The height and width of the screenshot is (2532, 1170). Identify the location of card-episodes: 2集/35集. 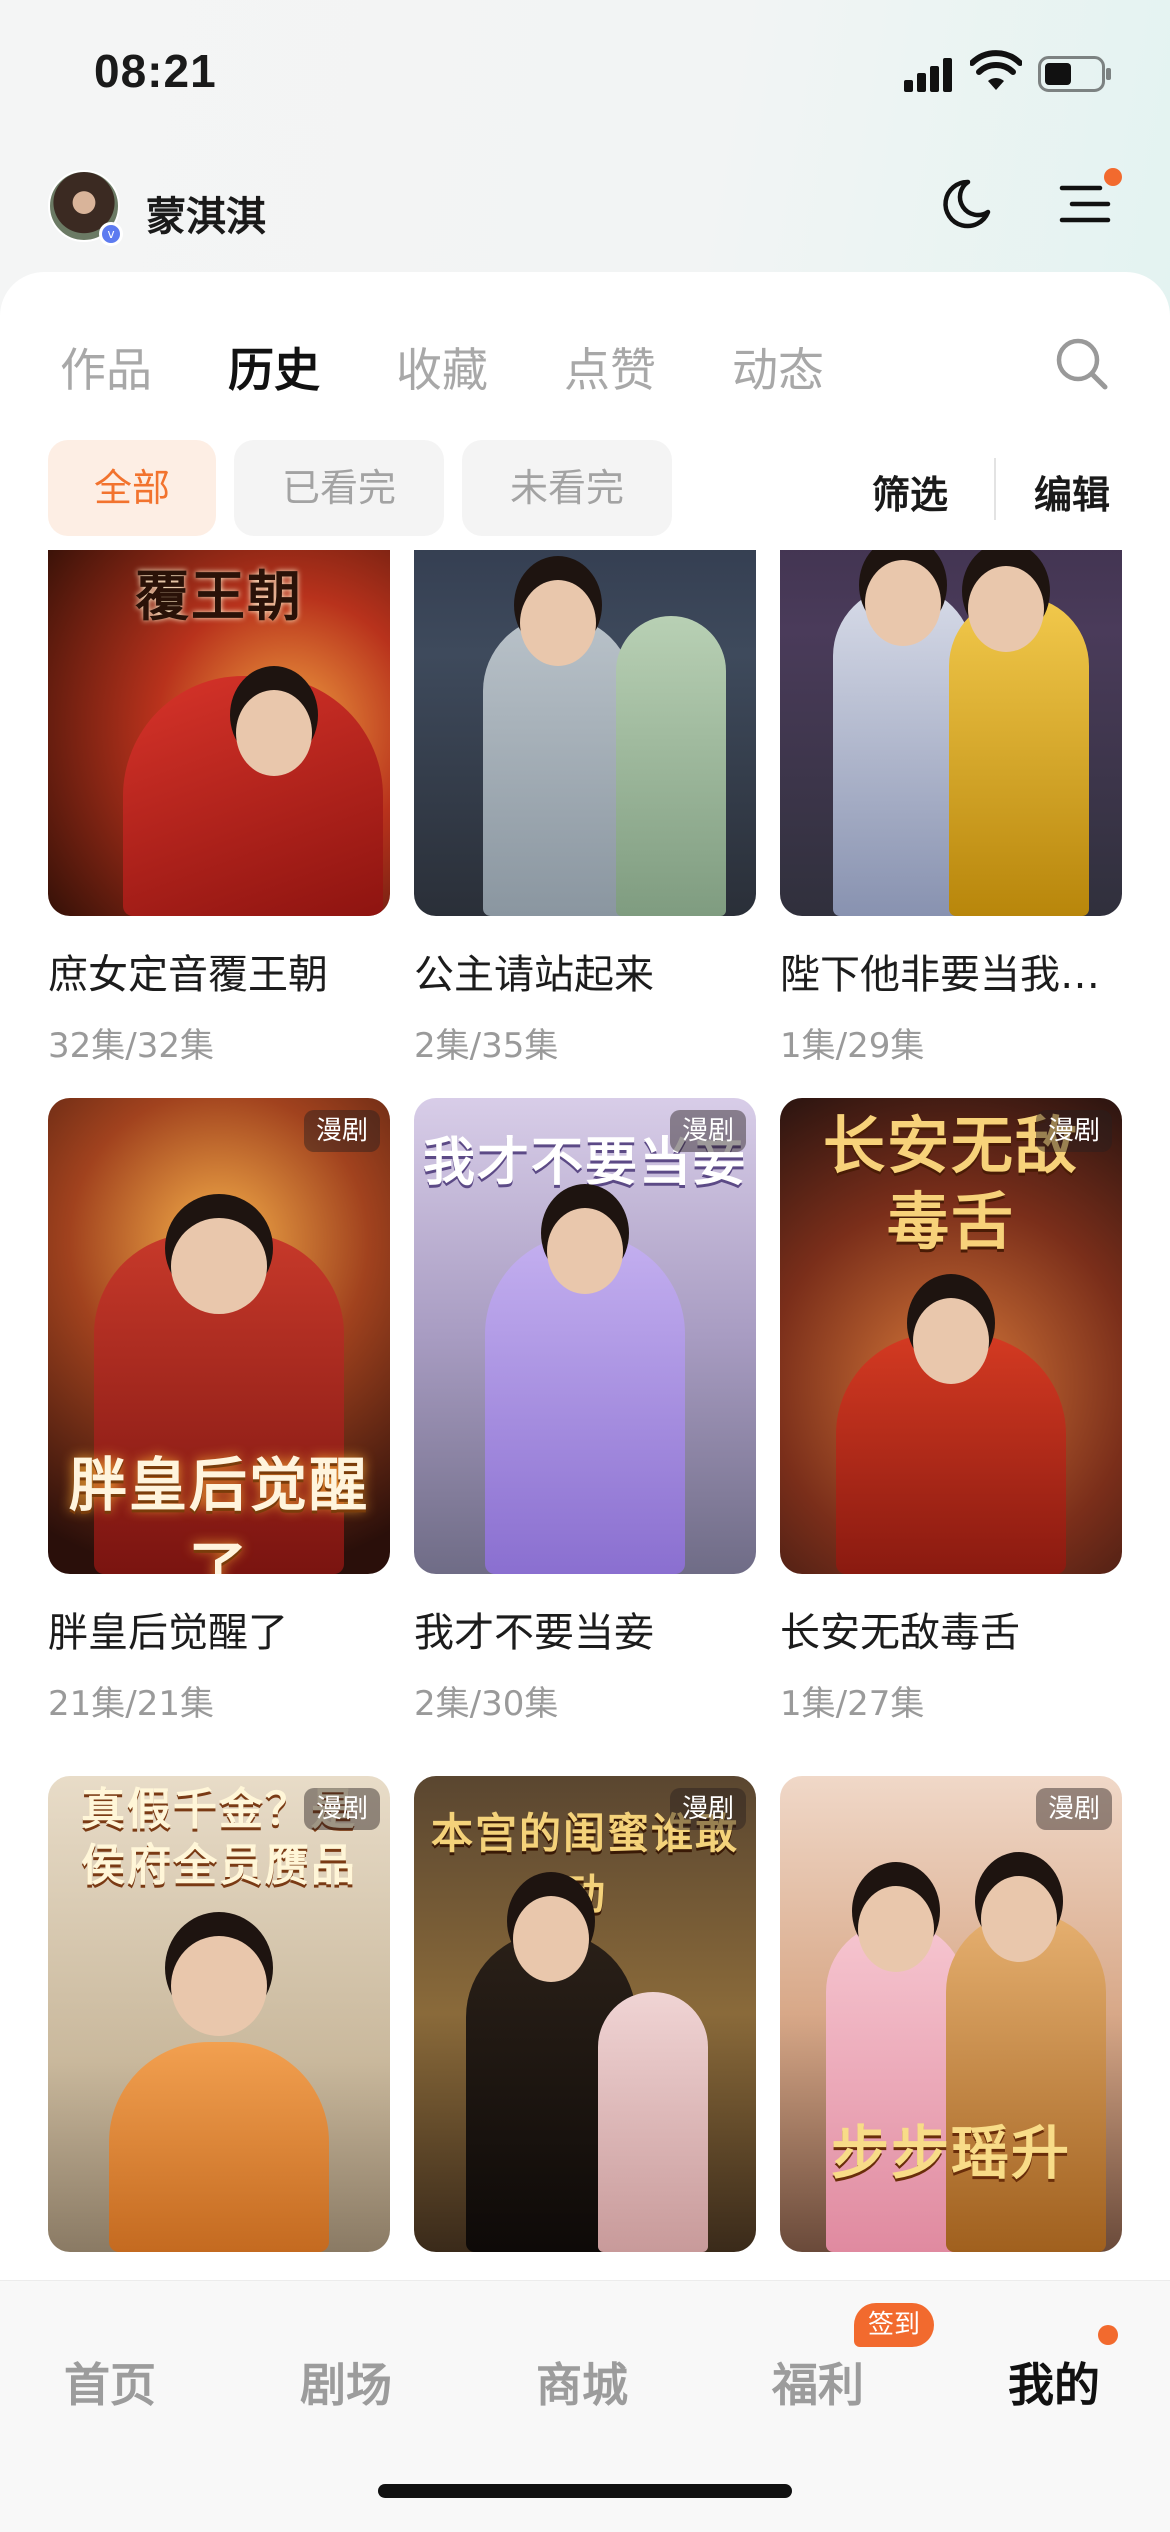
(486, 1046).